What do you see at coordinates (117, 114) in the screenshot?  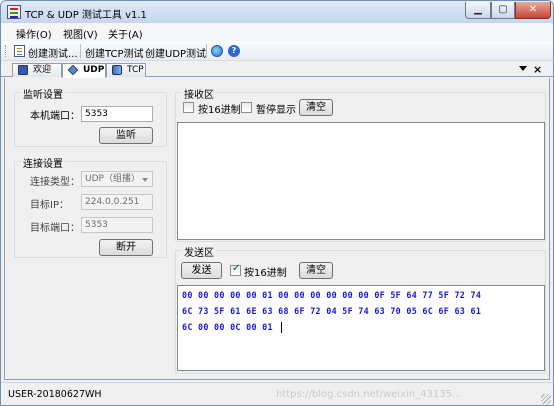 I see `local-port-input: 5353` at bounding box center [117, 114].